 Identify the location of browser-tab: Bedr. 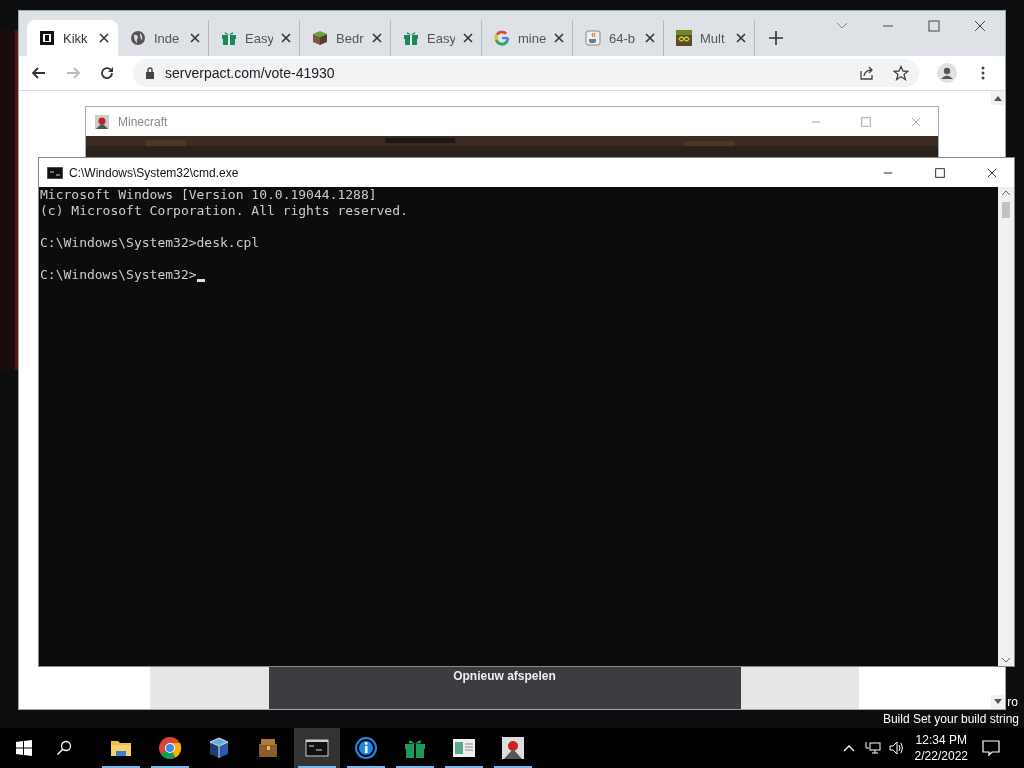
(345, 38).